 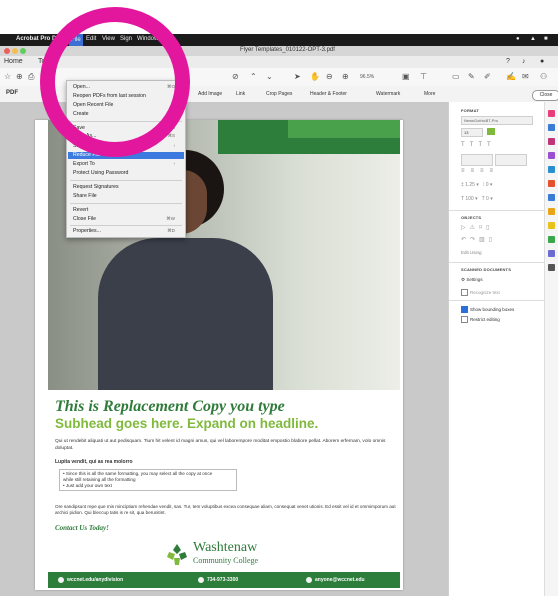 What do you see at coordinates (456, 76) in the screenshot?
I see `comment-icon: ▭` at bounding box center [456, 76].